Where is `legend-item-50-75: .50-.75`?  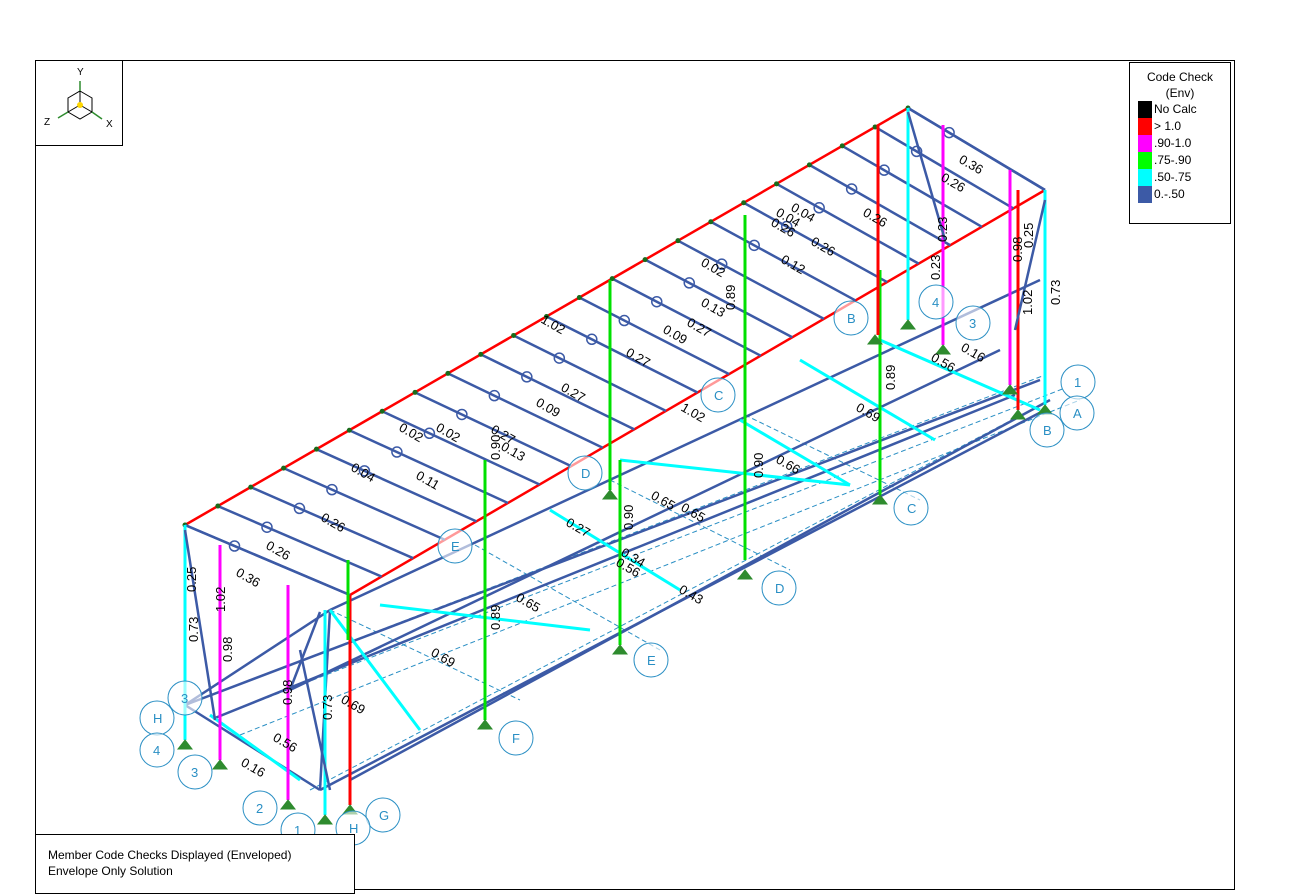 legend-item-50-75: .50-.75 is located at coordinates (1180, 177).